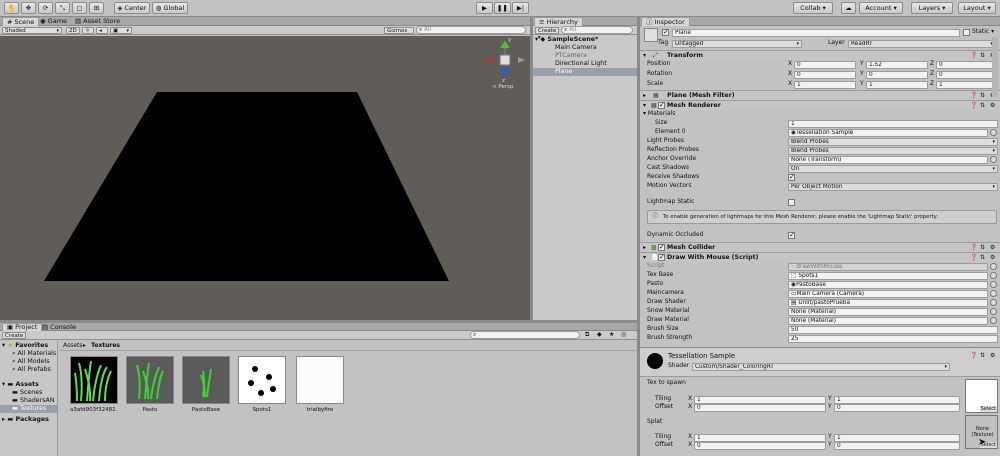 Image resolution: width=1000 pixels, height=456 pixels. Describe the element at coordinates (897, 438) in the screenshot. I see `splat-tiling-y-field: 1` at that location.